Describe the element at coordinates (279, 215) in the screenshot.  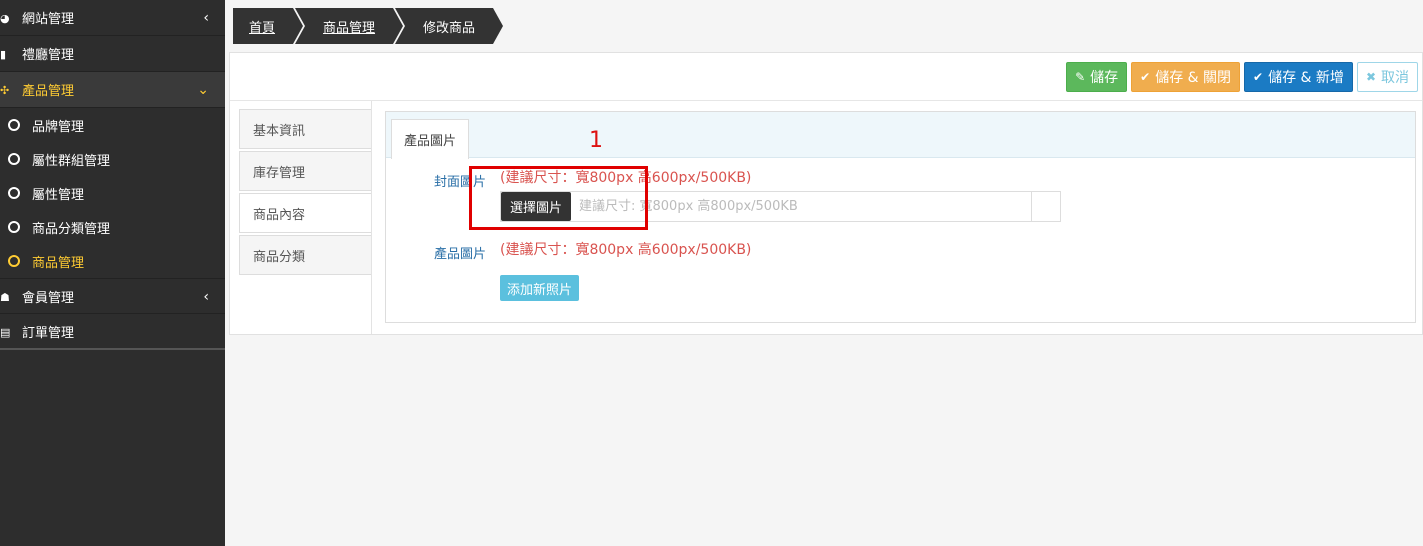
I see `tab-label: 商品內容` at that location.